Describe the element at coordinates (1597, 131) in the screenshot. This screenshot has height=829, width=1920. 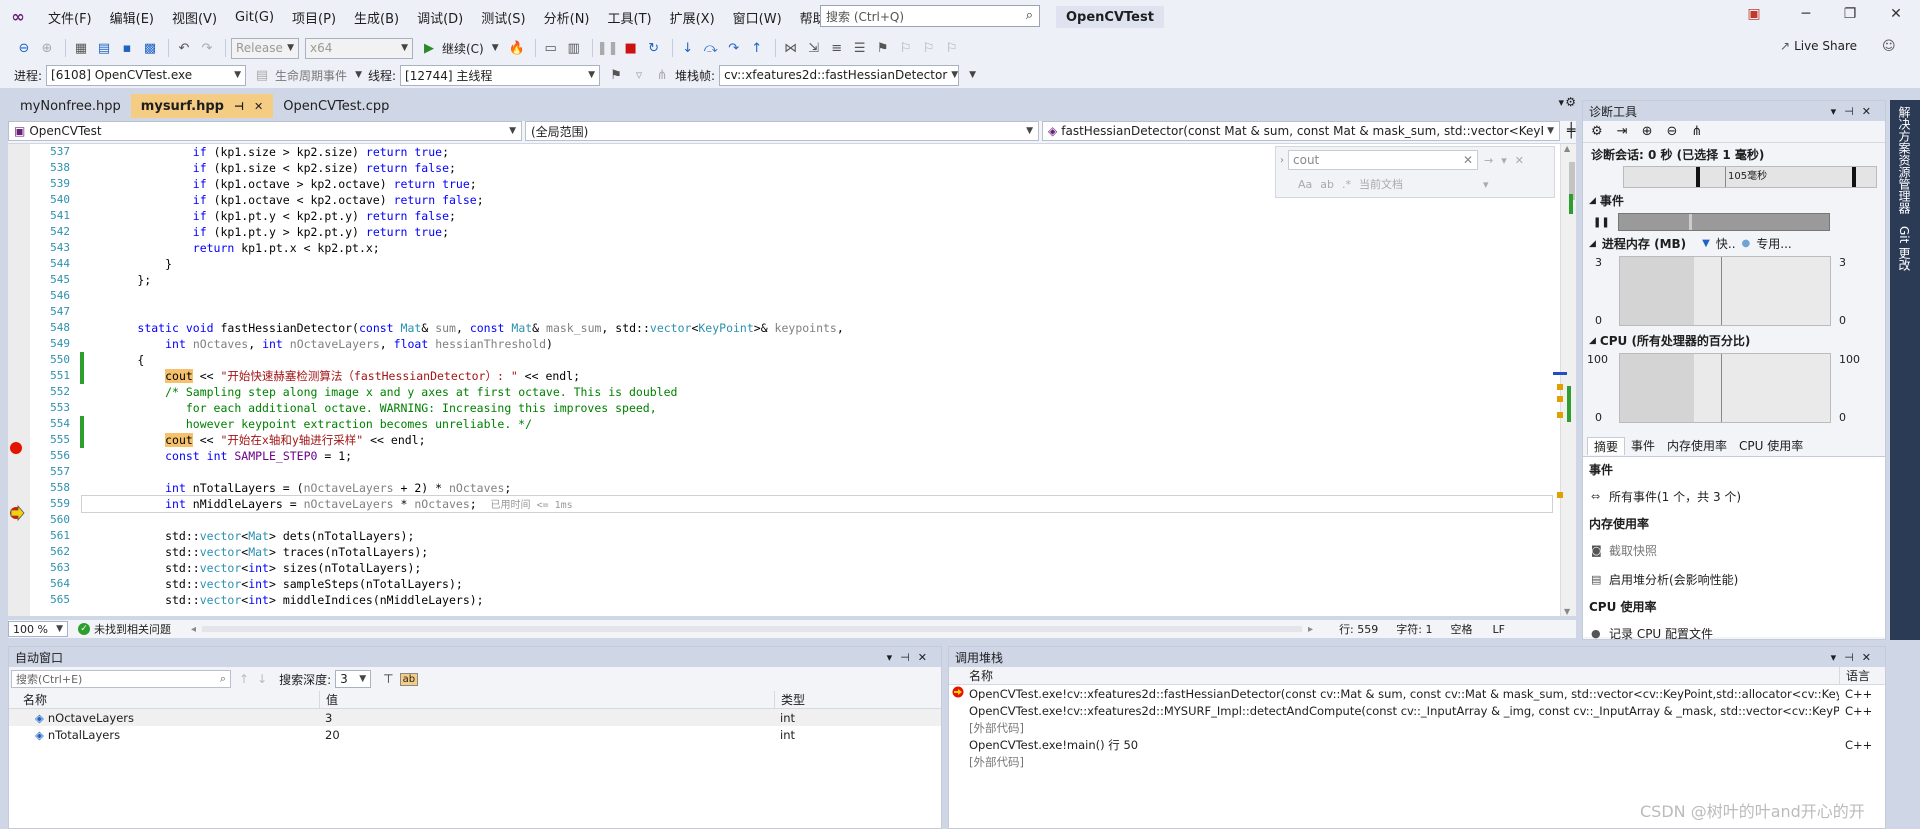
I see `settings-gear-icon: ⚙` at that location.